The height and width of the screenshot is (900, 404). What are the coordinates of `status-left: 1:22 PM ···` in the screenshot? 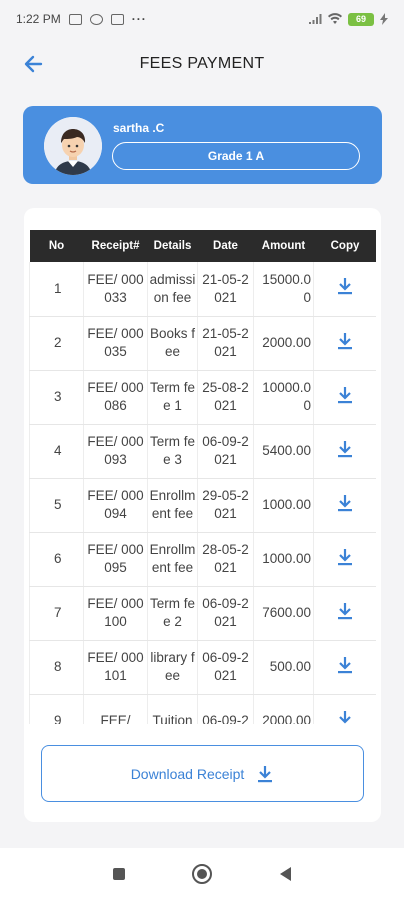 It's located at (81, 19).